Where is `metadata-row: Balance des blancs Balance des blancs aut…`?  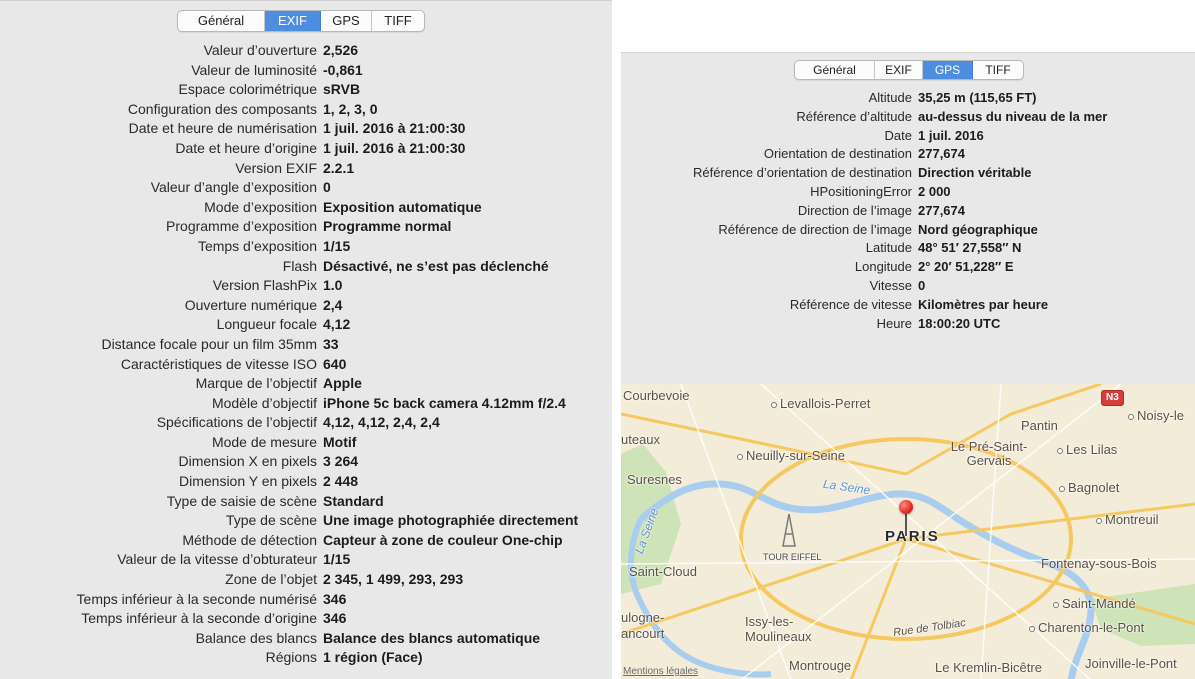 metadata-row: Balance des blancs Balance des blancs aut… is located at coordinates (289, 639).